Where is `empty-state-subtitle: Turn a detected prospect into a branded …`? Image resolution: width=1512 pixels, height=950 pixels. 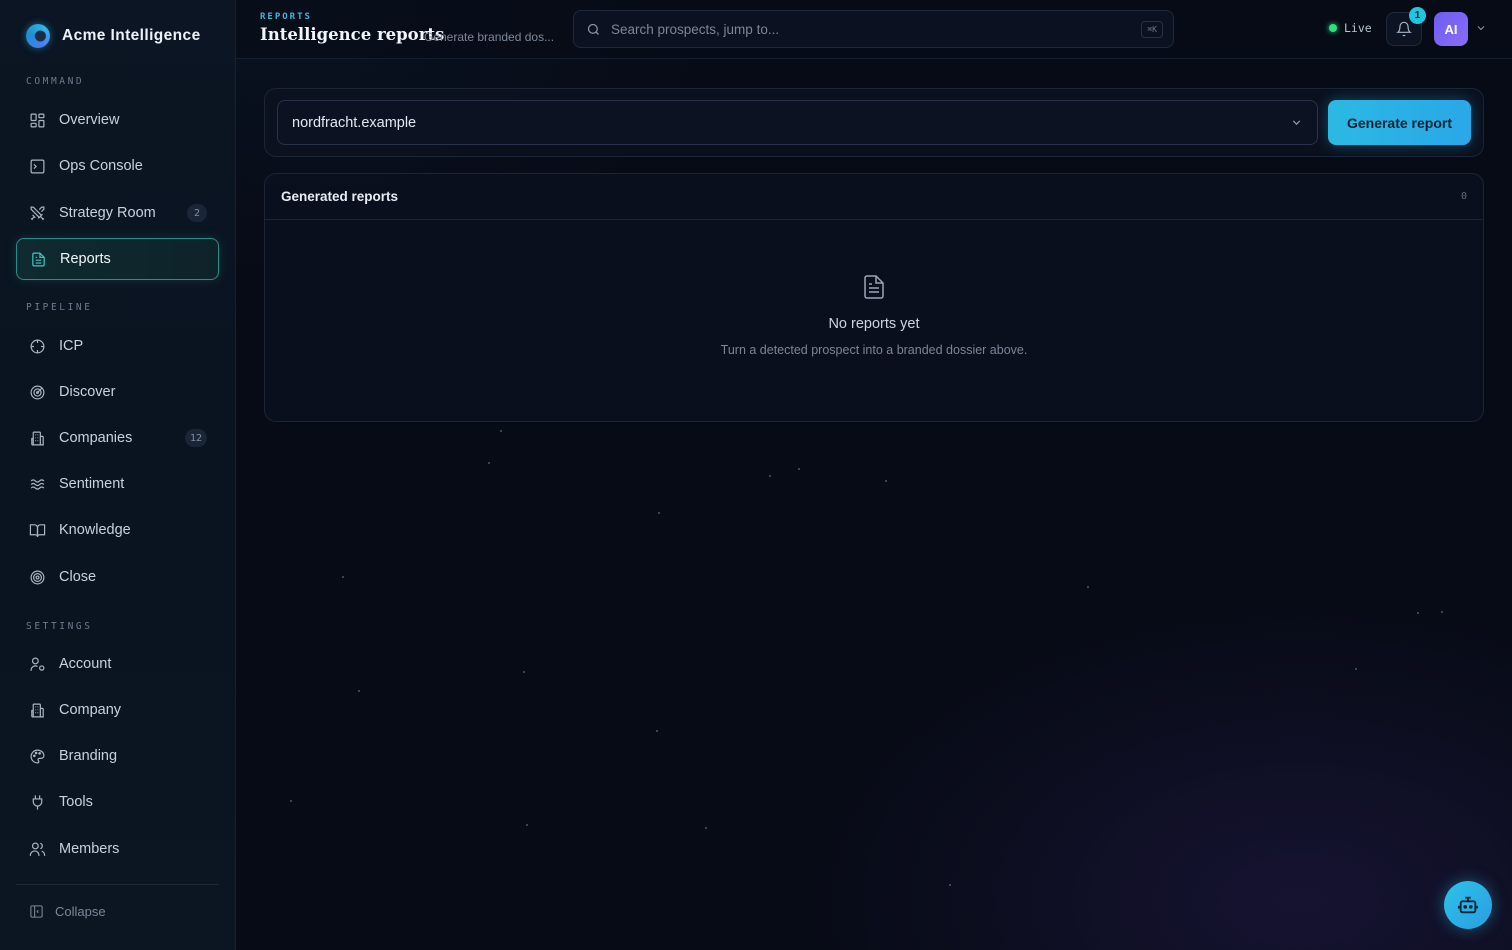 empty-state-subtitle: Turn a detected prospect into a branded … is located at coordinates (874, 350).